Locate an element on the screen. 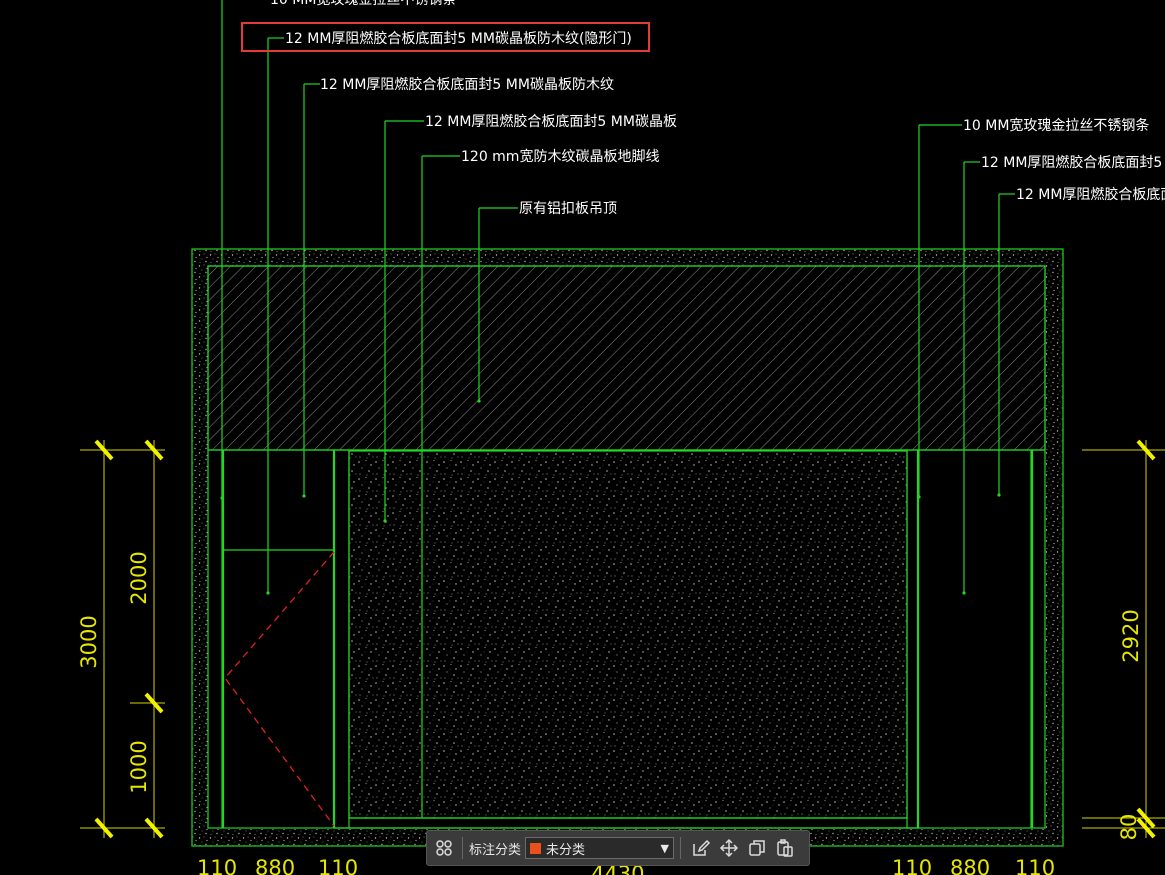 This screenshot has height=875, width=1165. annotation-skirting: 120 mm宽防木纹碳晶板地脚线 is located at coordinates (560, 156).